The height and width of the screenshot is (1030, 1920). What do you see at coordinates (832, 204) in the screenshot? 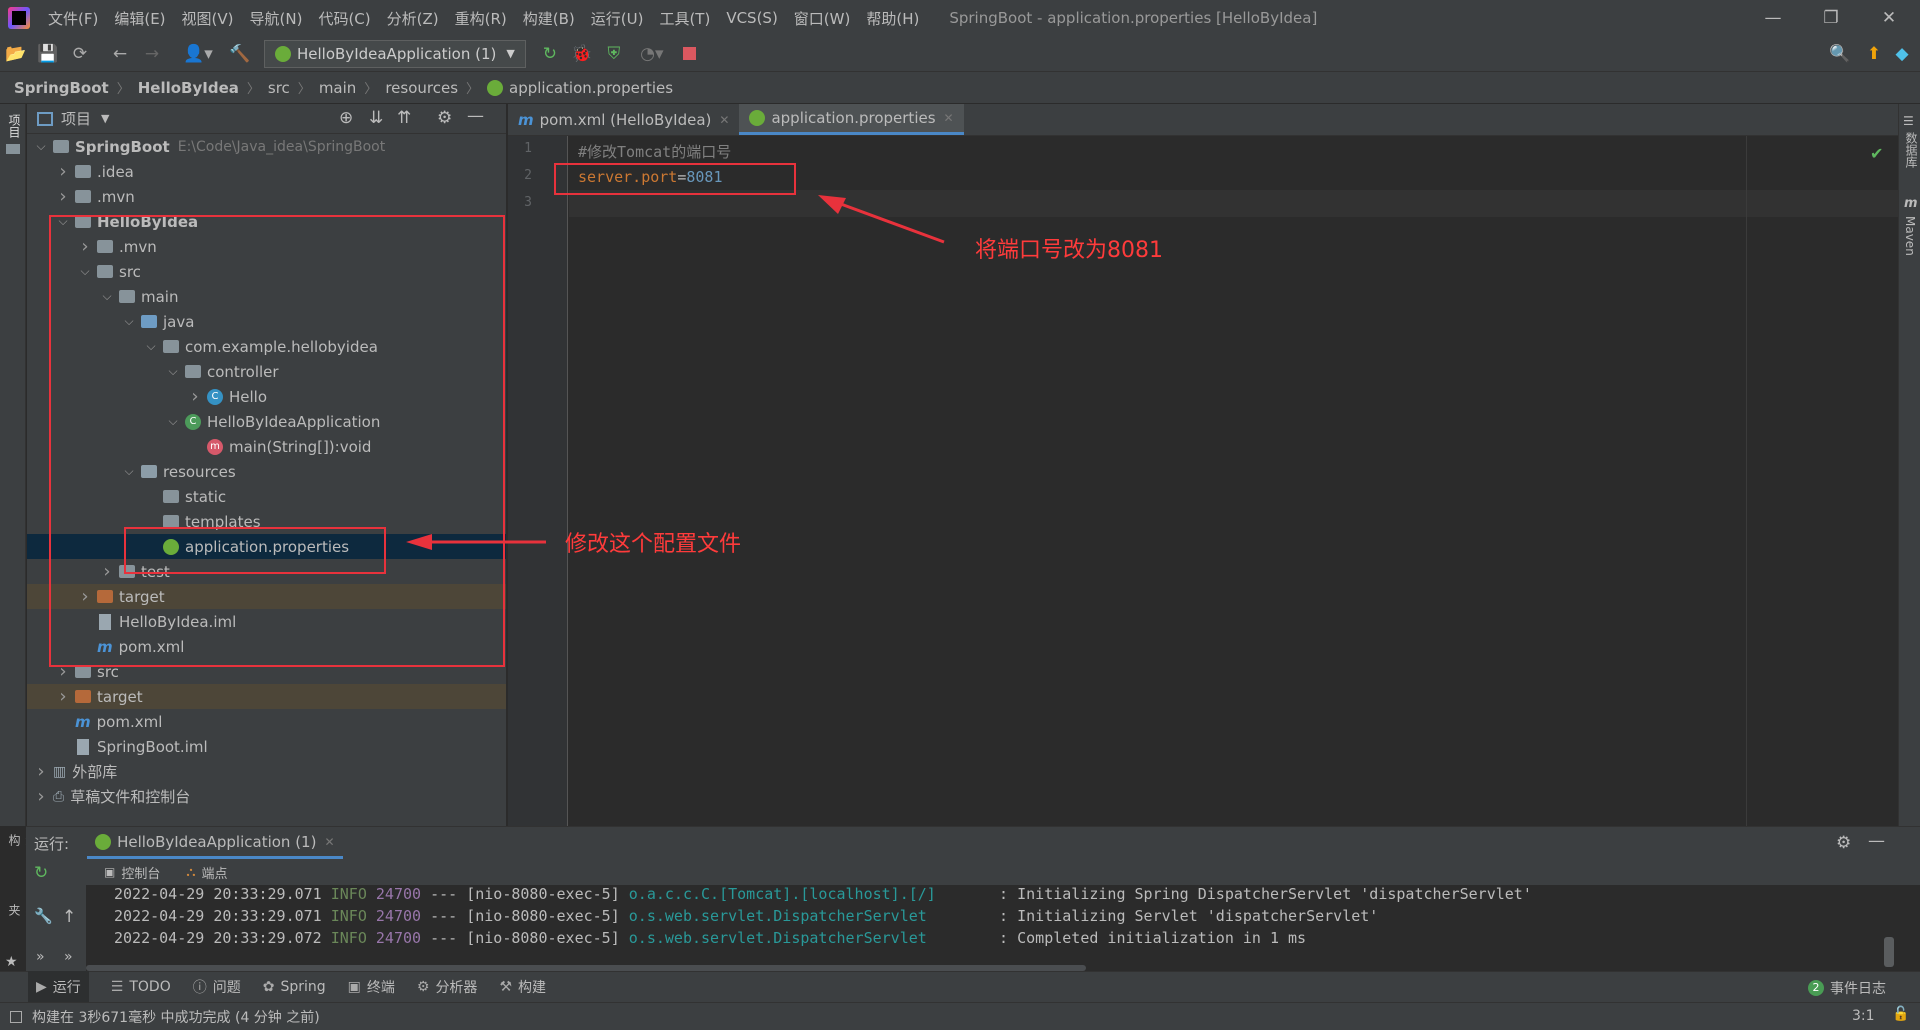
I see `arrow-head-port` at bounding box center [832, 204].